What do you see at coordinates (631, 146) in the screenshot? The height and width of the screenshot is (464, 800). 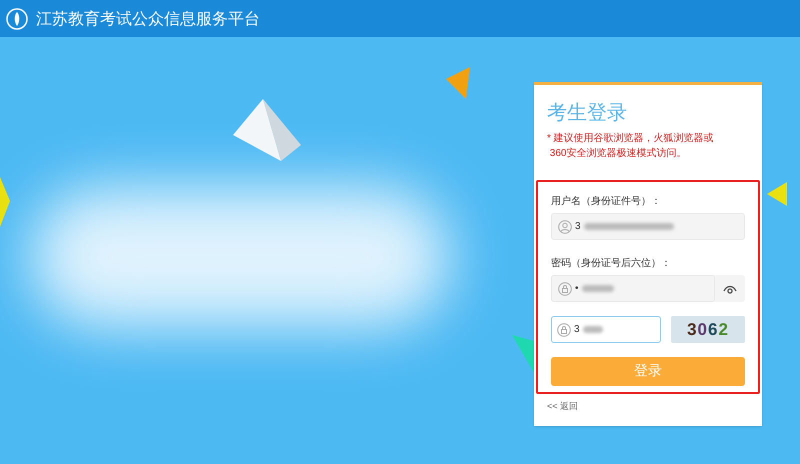 I see `browser-notice: * 建议使用谷歌浏览器，火狐浏览器或 360安全浏览器极速模式访问。` at bounding box center [631, 146].